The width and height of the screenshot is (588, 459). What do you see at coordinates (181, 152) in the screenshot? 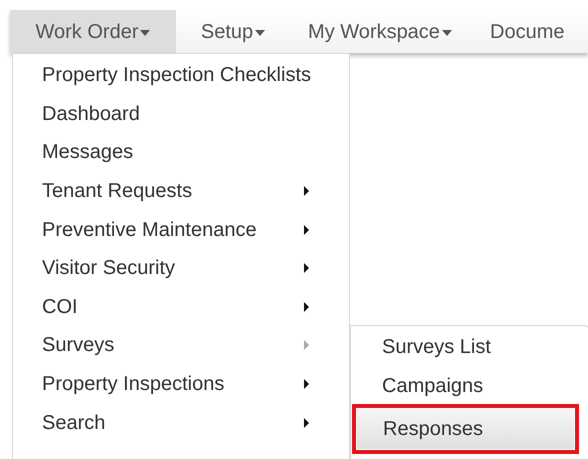
I see `menu-item: Messages` at bounding box center [181, 152].